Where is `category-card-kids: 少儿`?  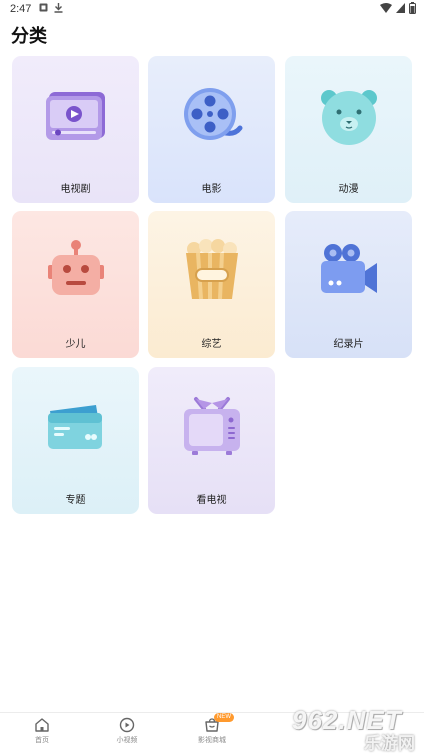 category-card-kids: 少儿 is located at coordinates (75, 284).